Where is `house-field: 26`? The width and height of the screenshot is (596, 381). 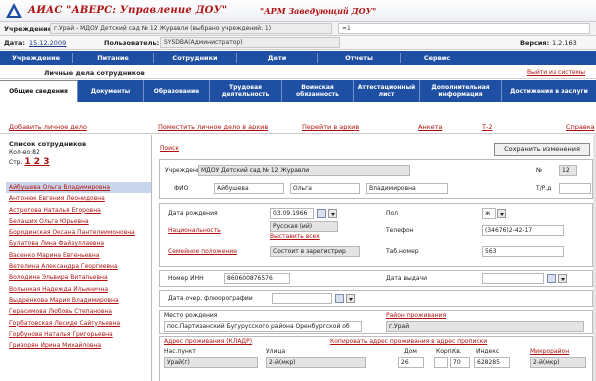 house-field: 26 is located at coordinates (411, 362).